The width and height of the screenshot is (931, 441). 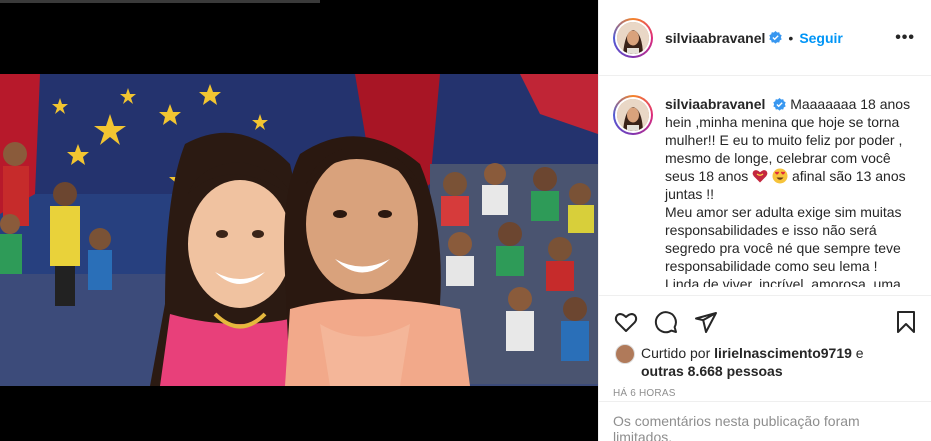 What do you see at coordinates (666, 322) in the screenshot?
I see `comment-icon` at bounding box center [666, 322].